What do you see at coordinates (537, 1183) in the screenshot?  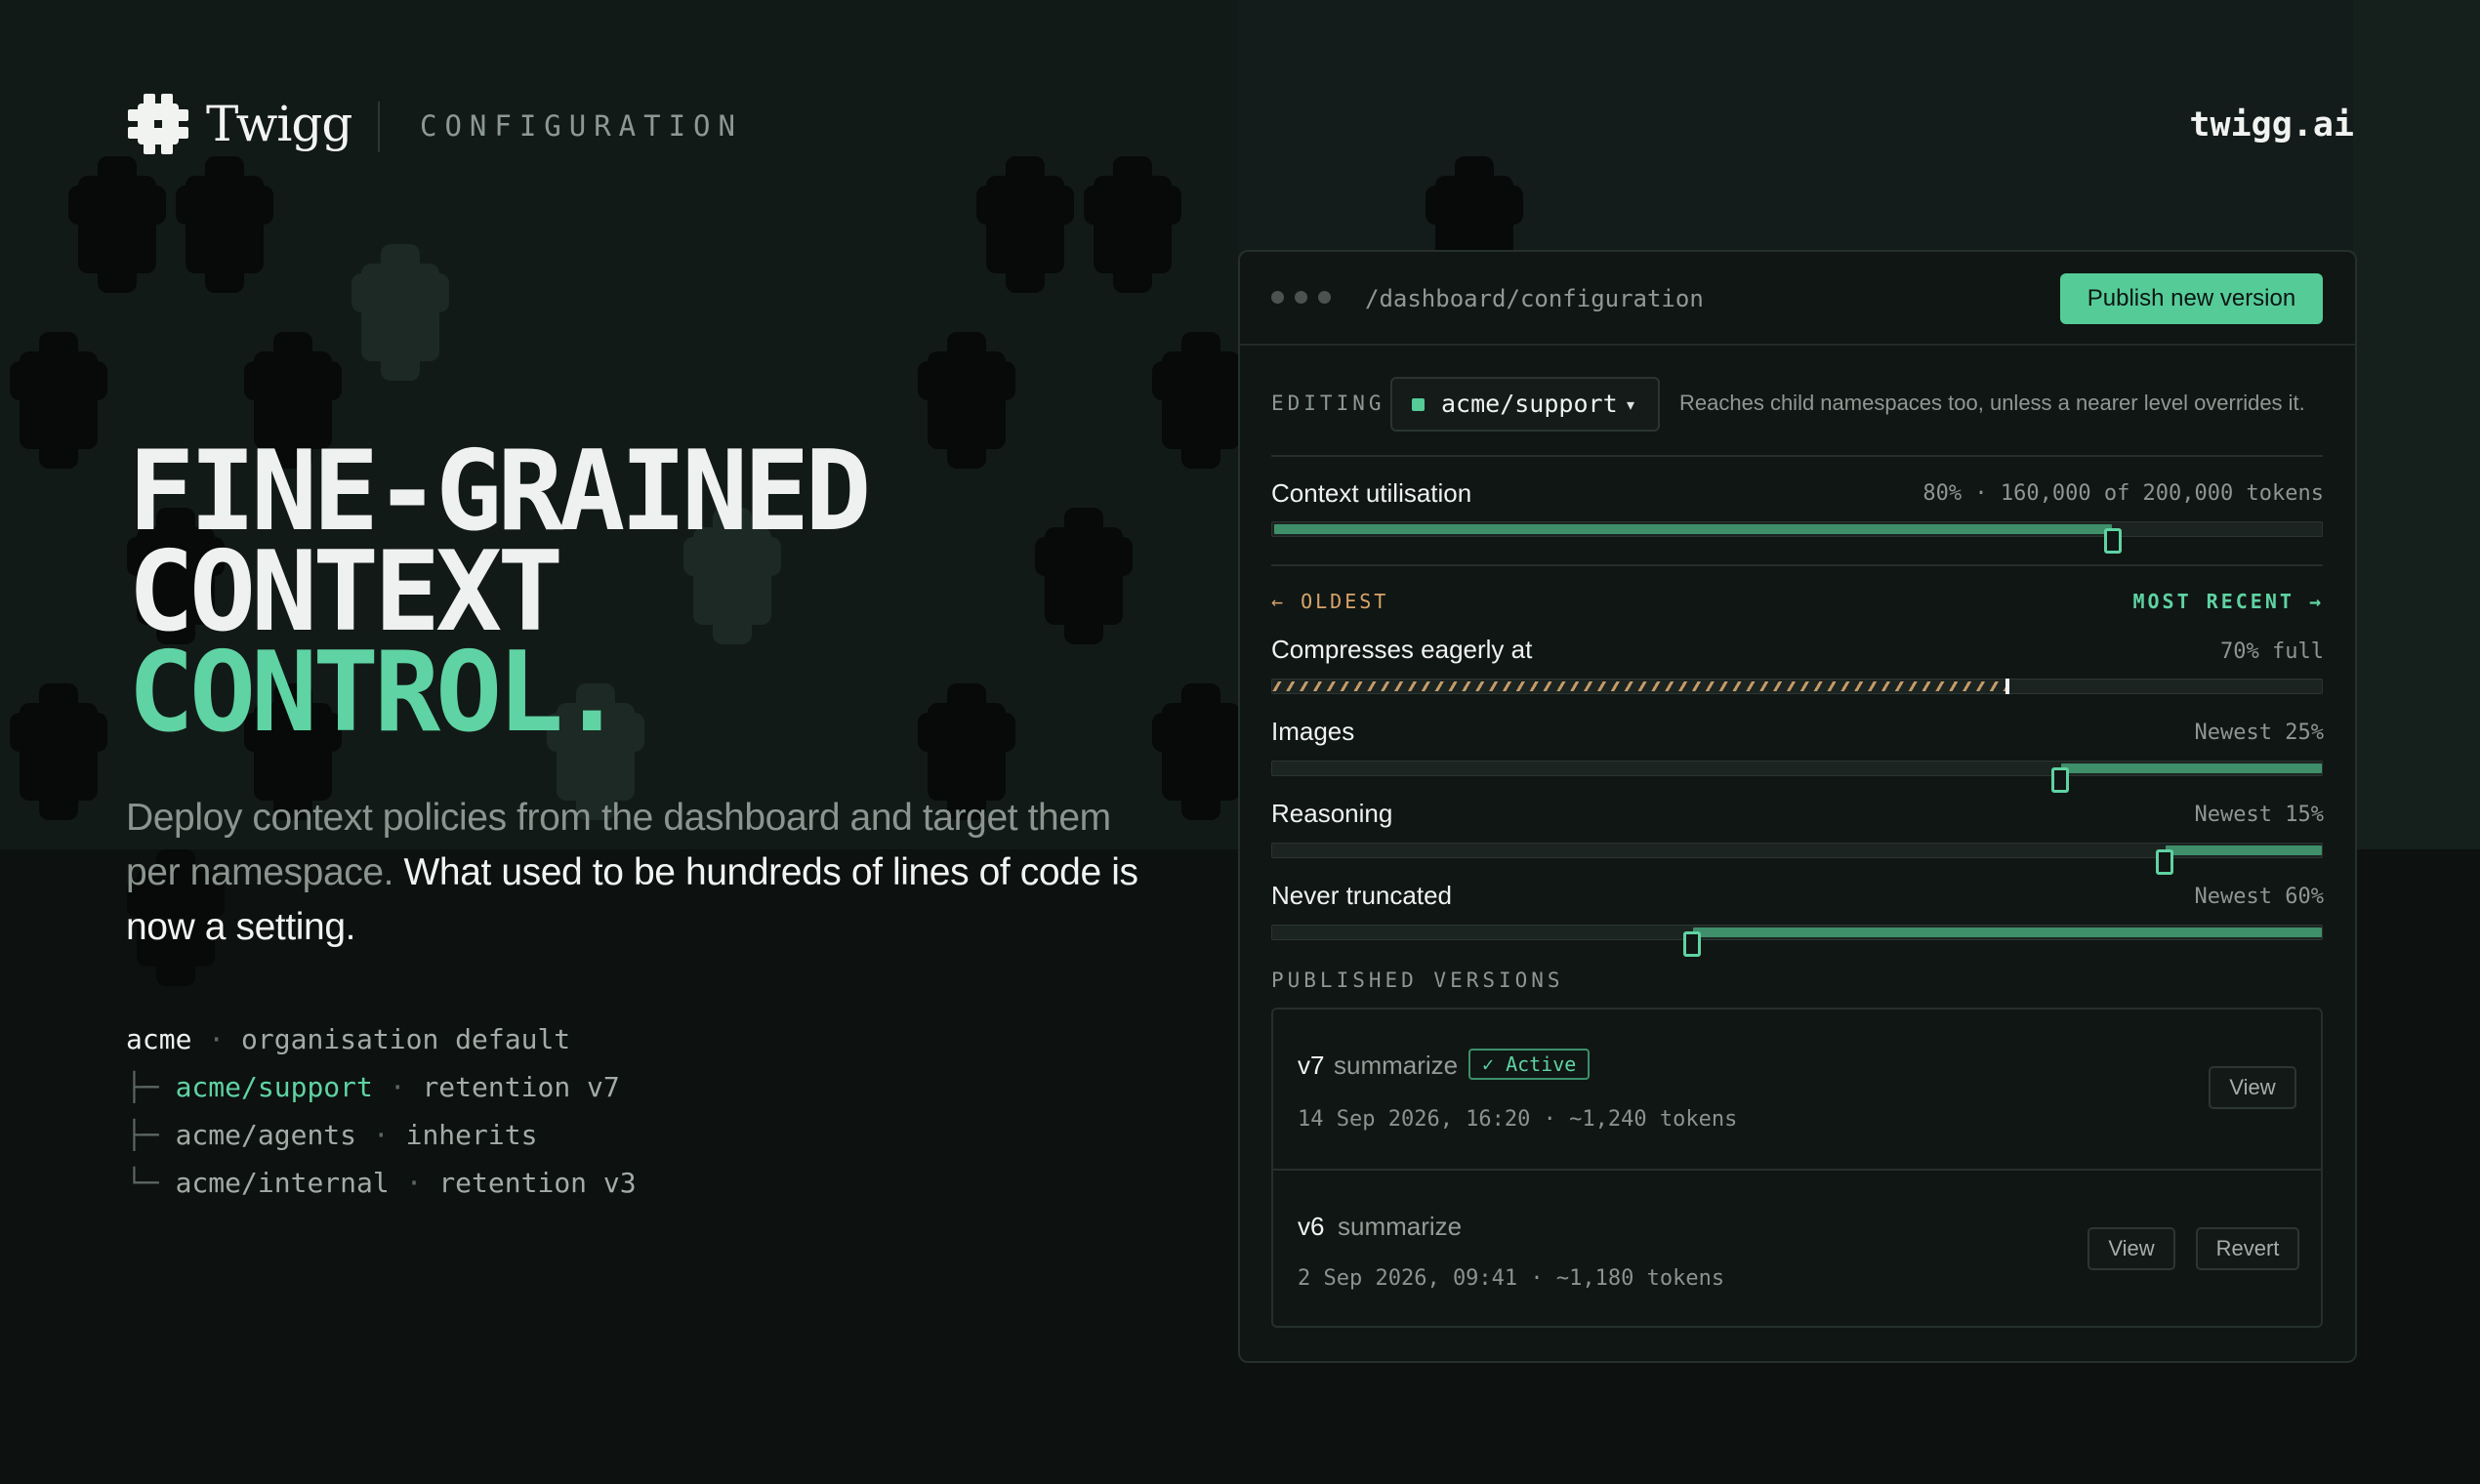 I see `tree-note: retention v3` at bounding box center [537, 1183].